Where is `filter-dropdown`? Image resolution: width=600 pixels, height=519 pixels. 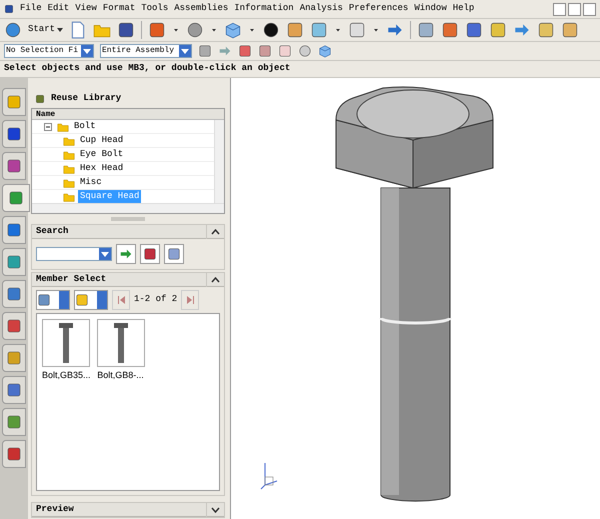 filter-dropdown is located at coordinates (91, 300).